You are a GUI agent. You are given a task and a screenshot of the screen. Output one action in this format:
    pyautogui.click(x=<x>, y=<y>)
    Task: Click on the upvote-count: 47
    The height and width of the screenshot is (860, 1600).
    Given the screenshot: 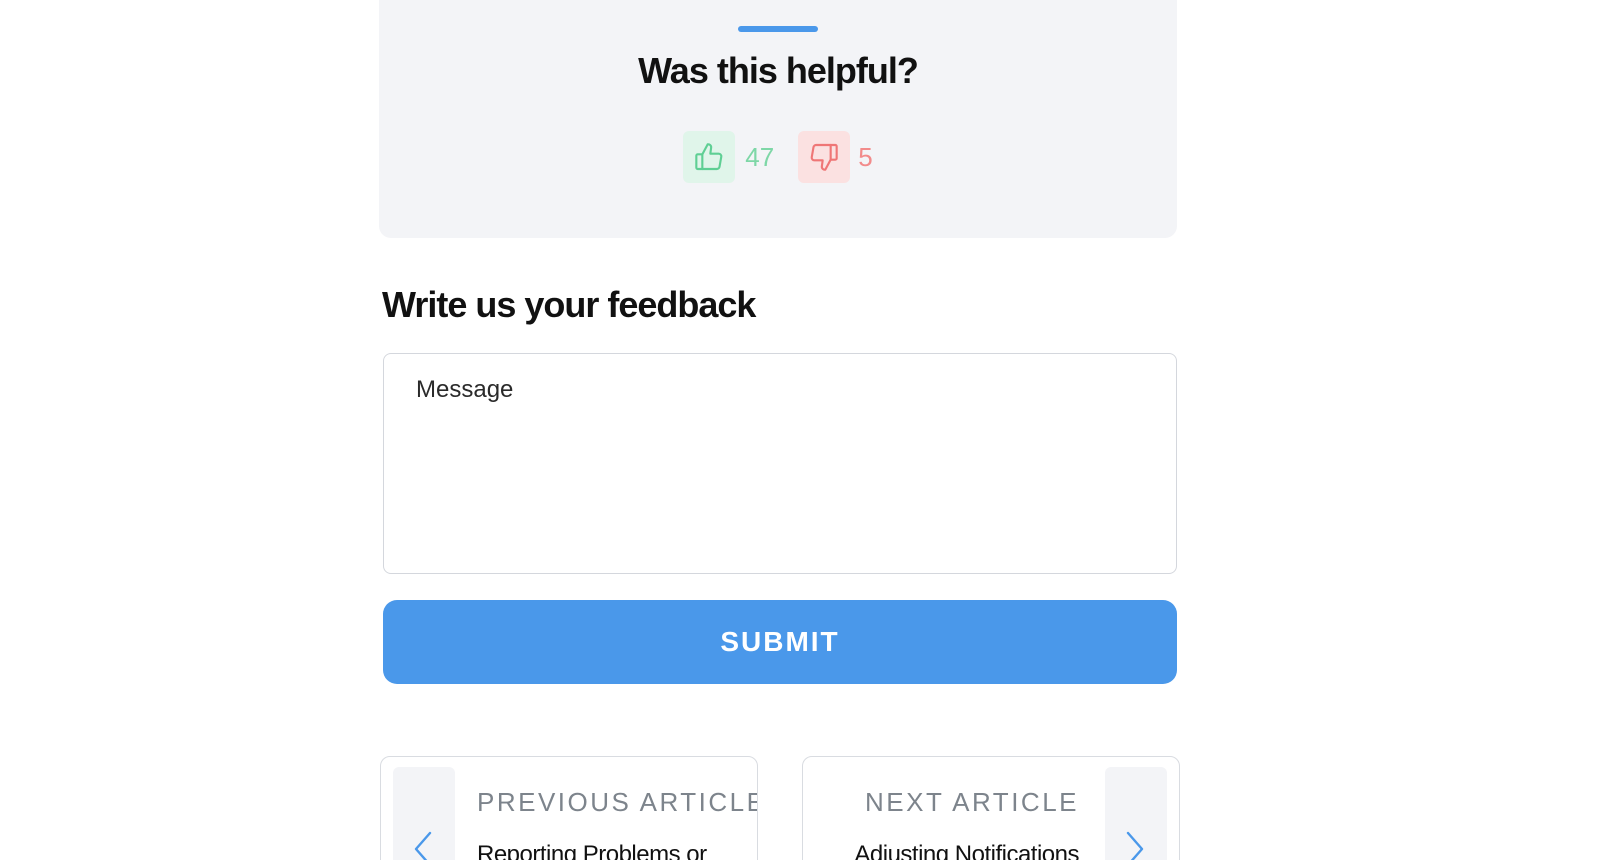 What is the action you would take?
    pyautogui.click(x=760, y=156)
    